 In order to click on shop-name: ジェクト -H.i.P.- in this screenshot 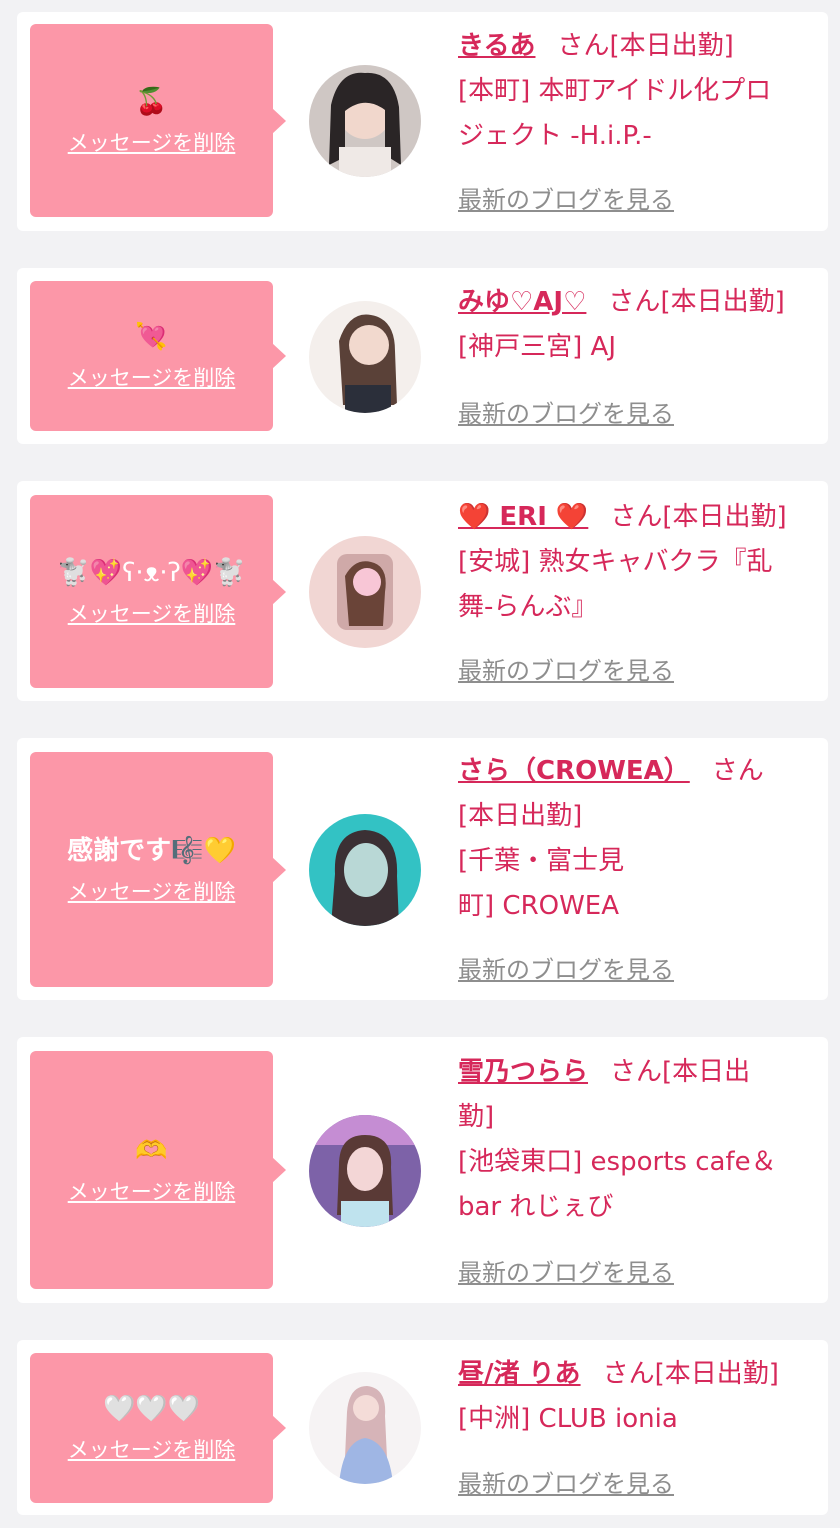, I will do `click(555, 136)`.